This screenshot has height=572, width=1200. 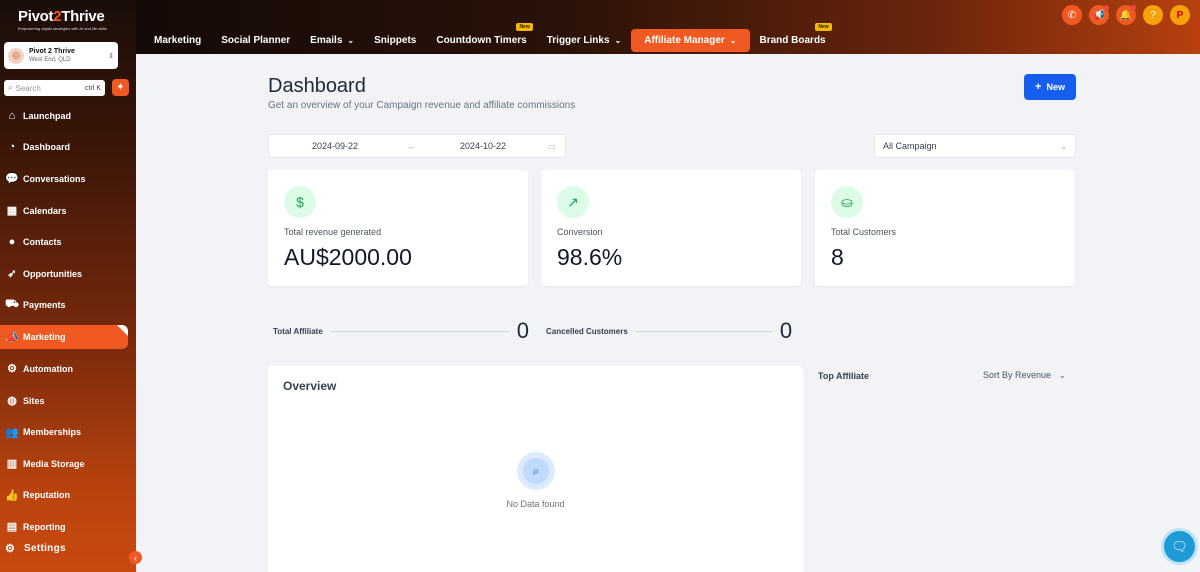 I want to click on sidebar-item-label: Media Storage, so click(x=54, y=463).